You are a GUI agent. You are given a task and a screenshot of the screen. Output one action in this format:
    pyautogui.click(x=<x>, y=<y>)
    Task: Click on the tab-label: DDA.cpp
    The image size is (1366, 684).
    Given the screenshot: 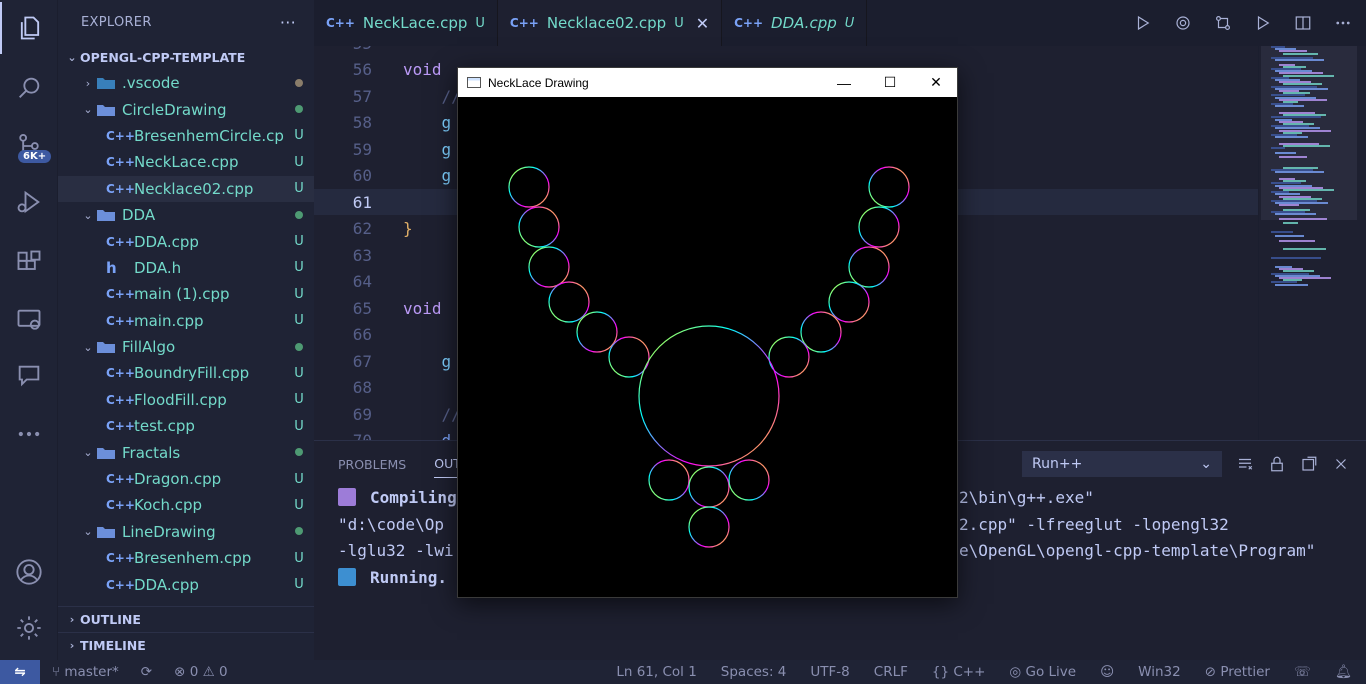 What is the action you would take?
    pyautogui.click(x=804, y=23)
    